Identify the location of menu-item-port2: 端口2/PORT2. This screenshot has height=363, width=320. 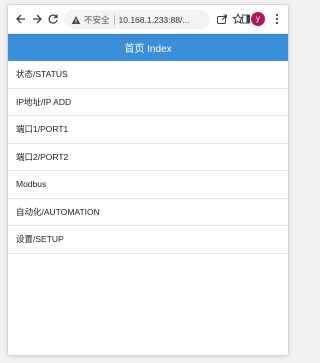
(148, 157).